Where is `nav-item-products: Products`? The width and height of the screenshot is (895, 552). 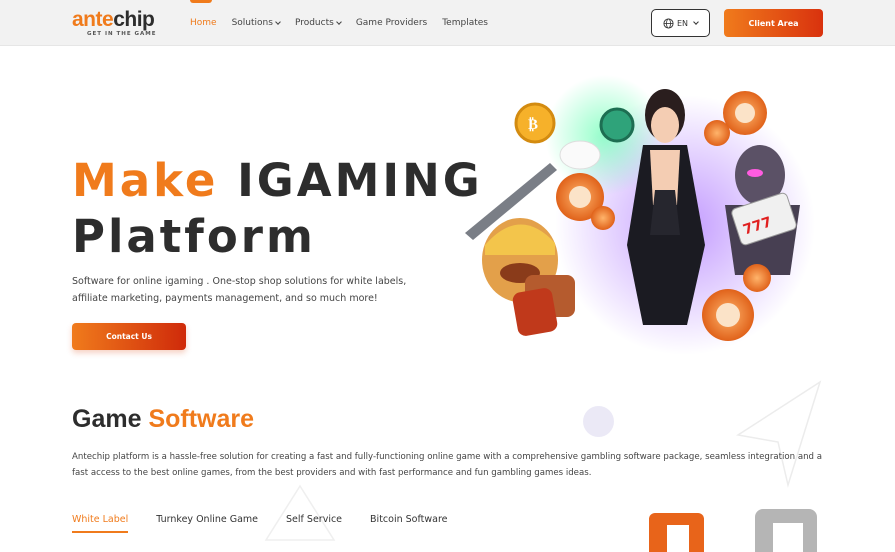 nav-item-products: Products is located at coordinates (318, 23).